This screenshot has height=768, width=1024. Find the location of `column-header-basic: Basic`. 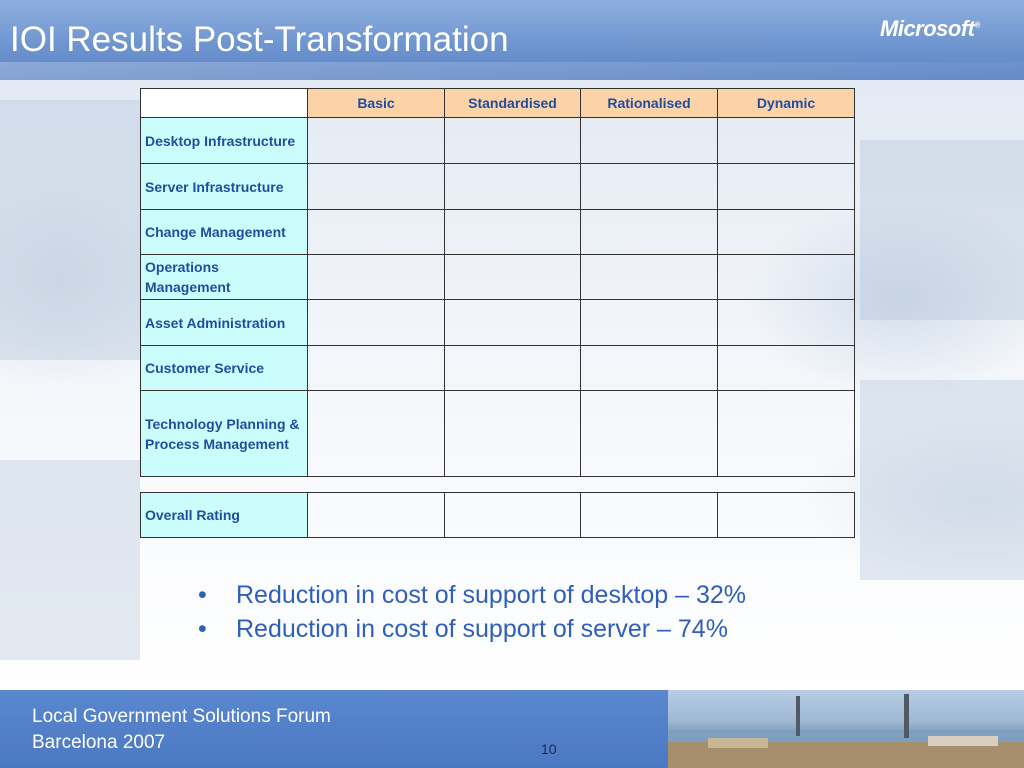

column-header-basic: Basic is located at coordinates (376, 103).